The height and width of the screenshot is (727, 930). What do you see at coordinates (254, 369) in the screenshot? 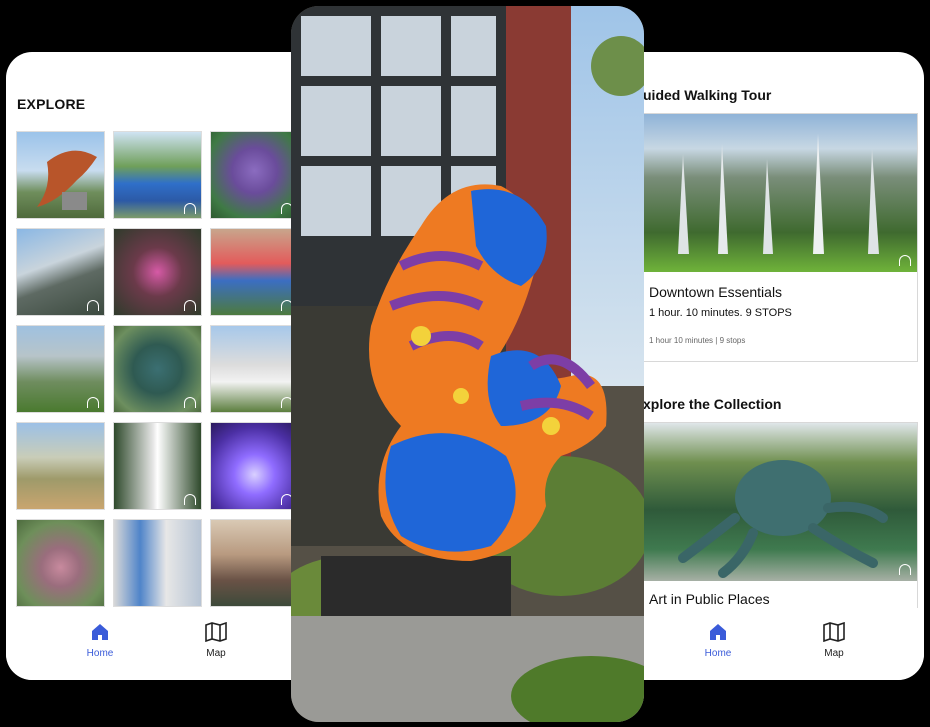
I see `tile-pineapple-sculpture` at bounding box center [254, 369].